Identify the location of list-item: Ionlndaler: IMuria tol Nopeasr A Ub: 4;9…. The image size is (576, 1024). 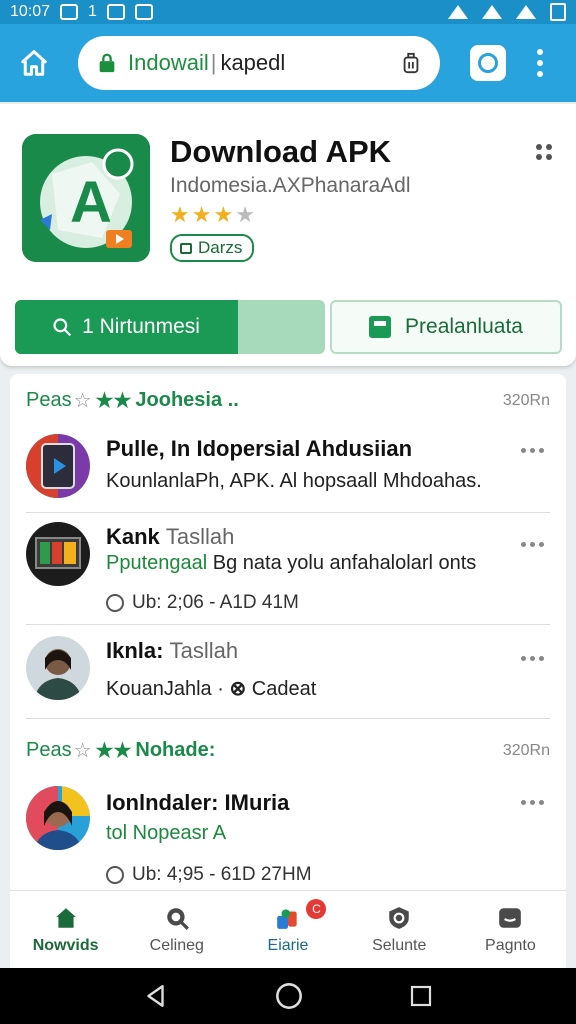
(288, 839).